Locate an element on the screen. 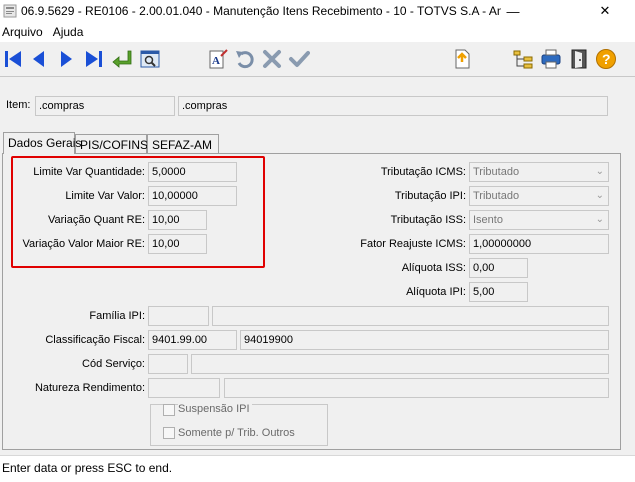  classificacao-fiscal-description-field: 94019900 is located at coordinates (424, 340).